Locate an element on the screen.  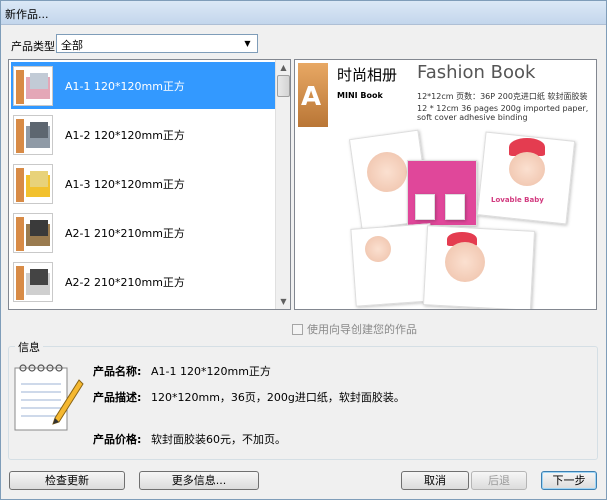
product-list-item: A1-1 120*120mm正方 is located at coordinates (143, 85).